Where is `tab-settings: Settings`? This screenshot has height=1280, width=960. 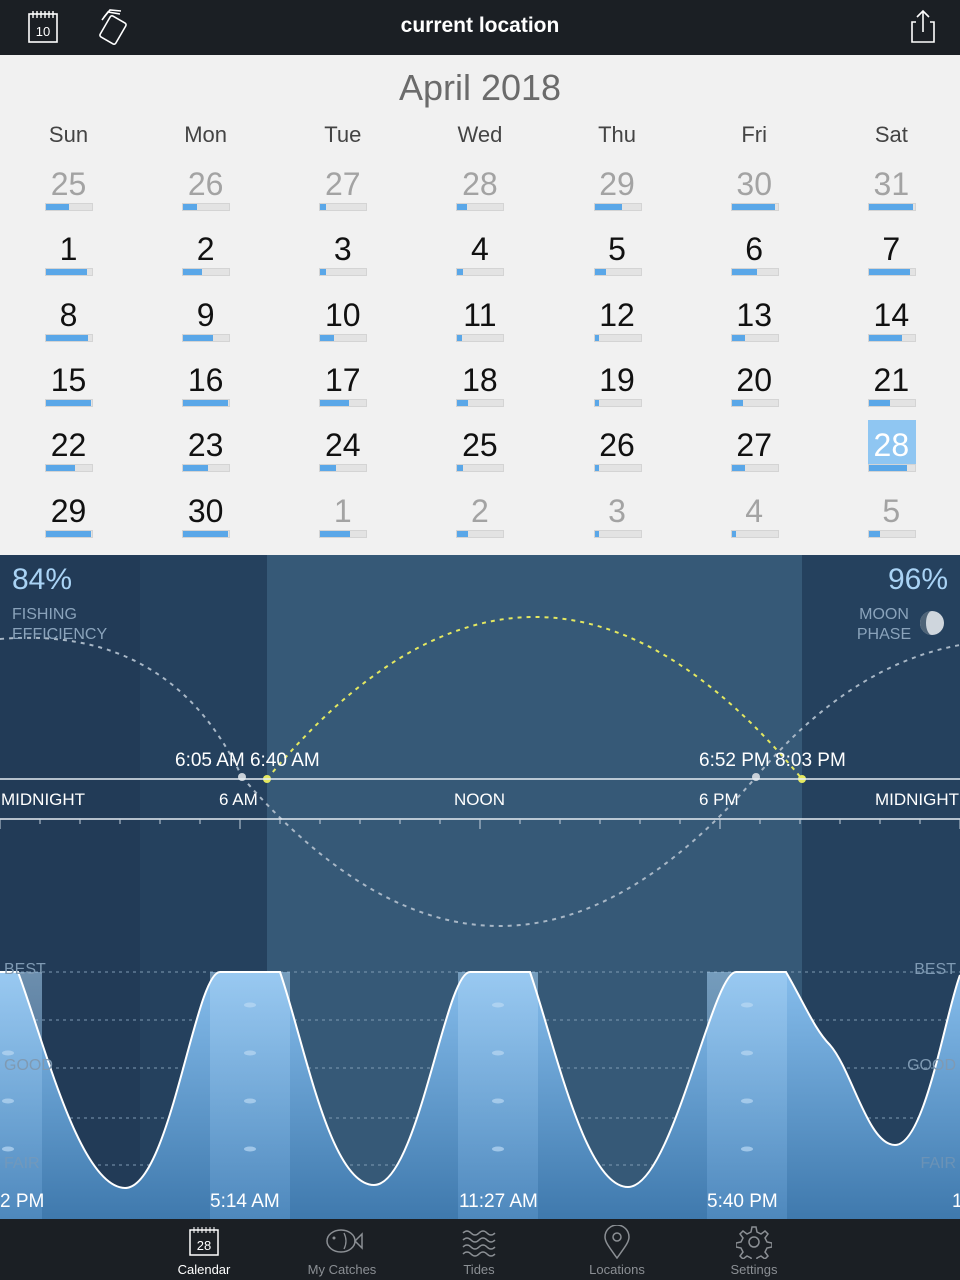
tab-settings: Settings is located at coordinates (754, 1251).